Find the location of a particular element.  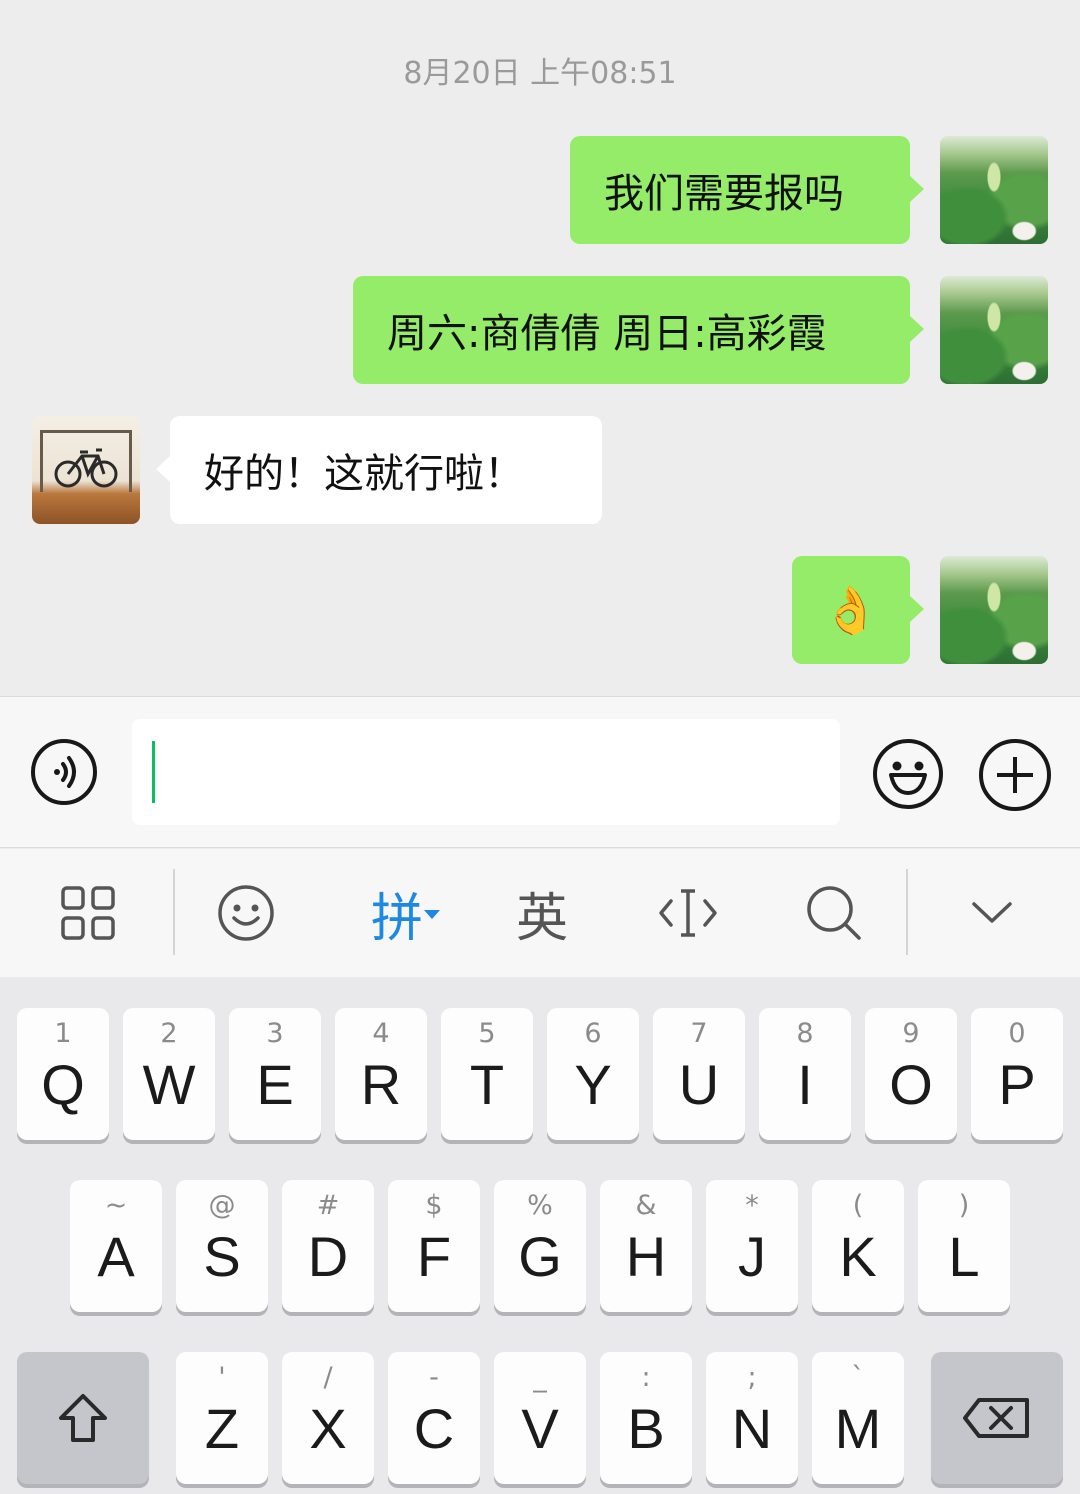

key-sub-label: 6 is located at coordinates (593, 1033).